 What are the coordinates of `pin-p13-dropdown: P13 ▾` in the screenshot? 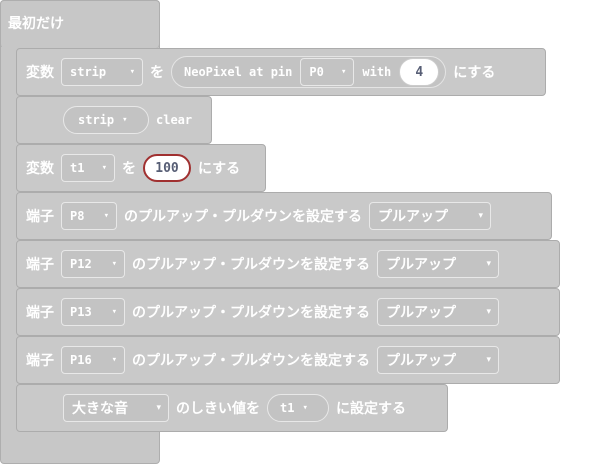 It's located at (93, 312).